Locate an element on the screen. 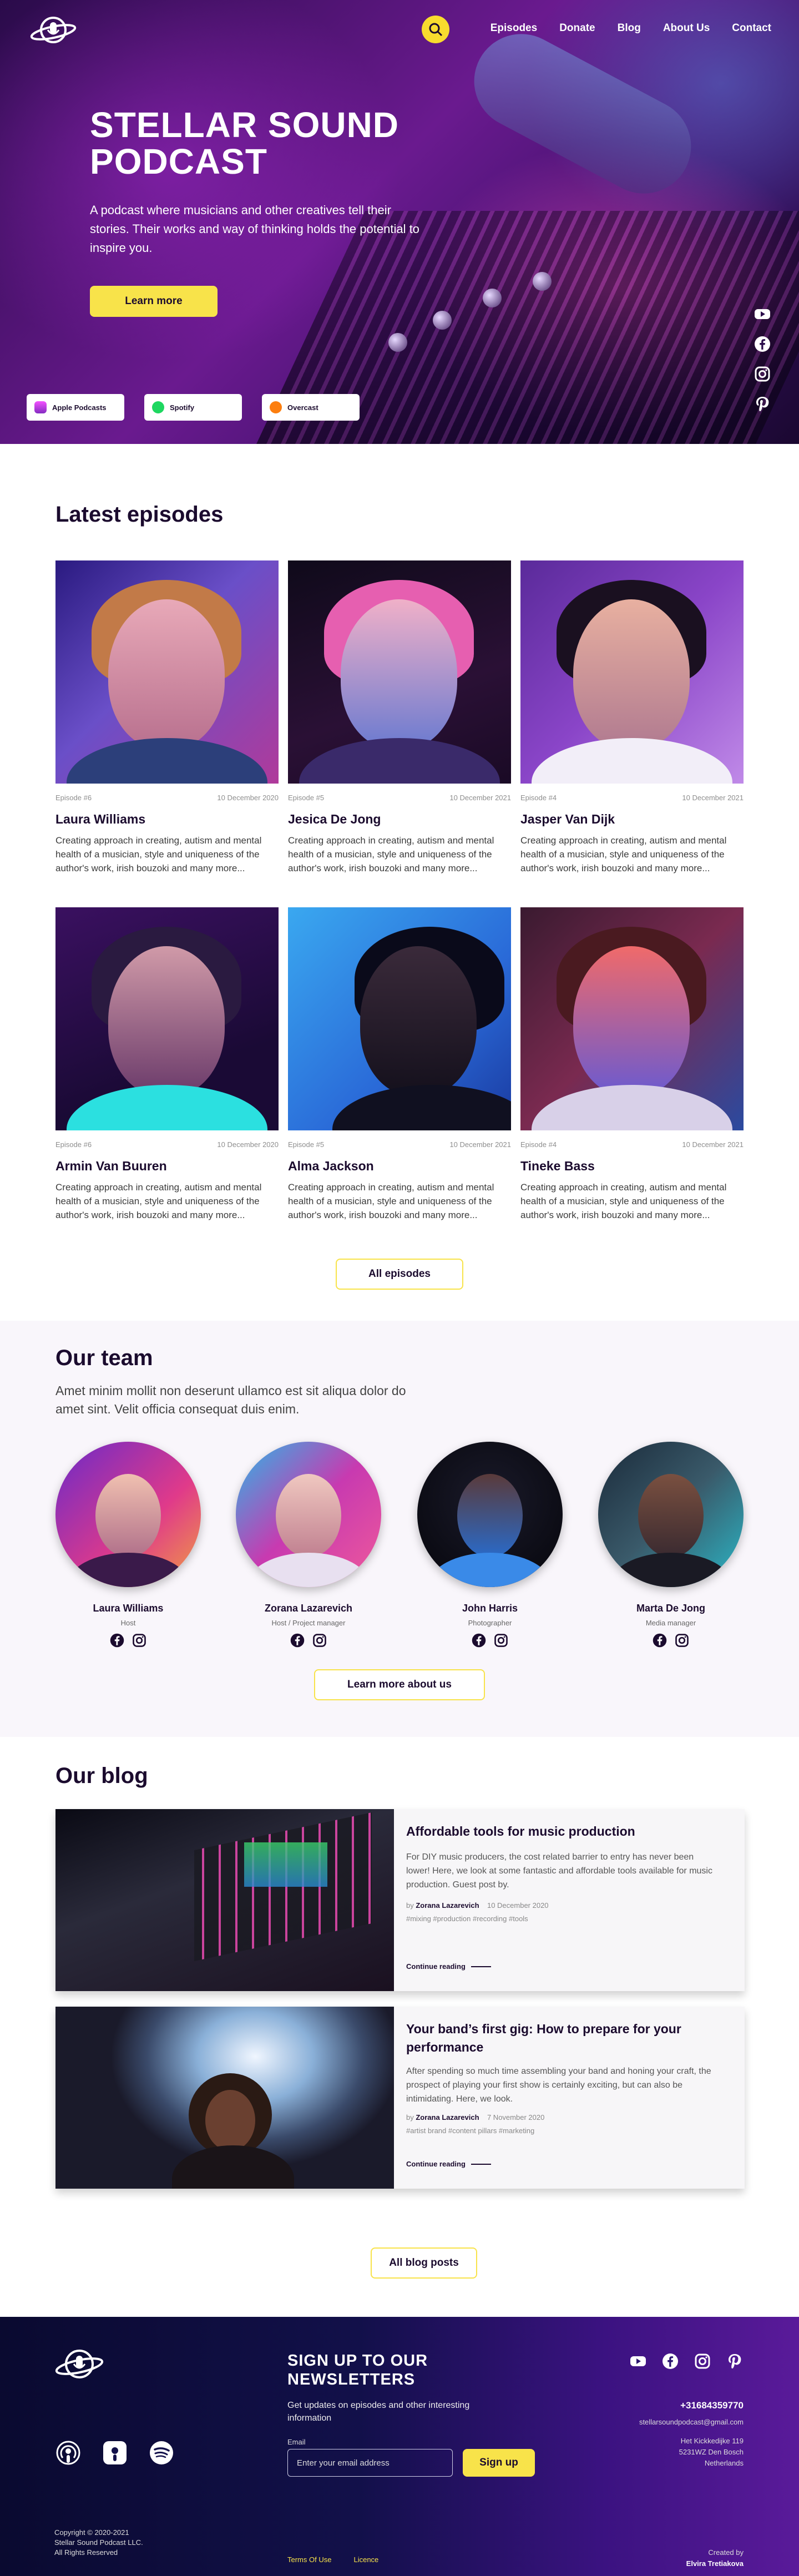 Image resolution: width=799 pixels, height=2576 pixels. all-episodes-button: All episodes is located at coordinates (399, 1274).